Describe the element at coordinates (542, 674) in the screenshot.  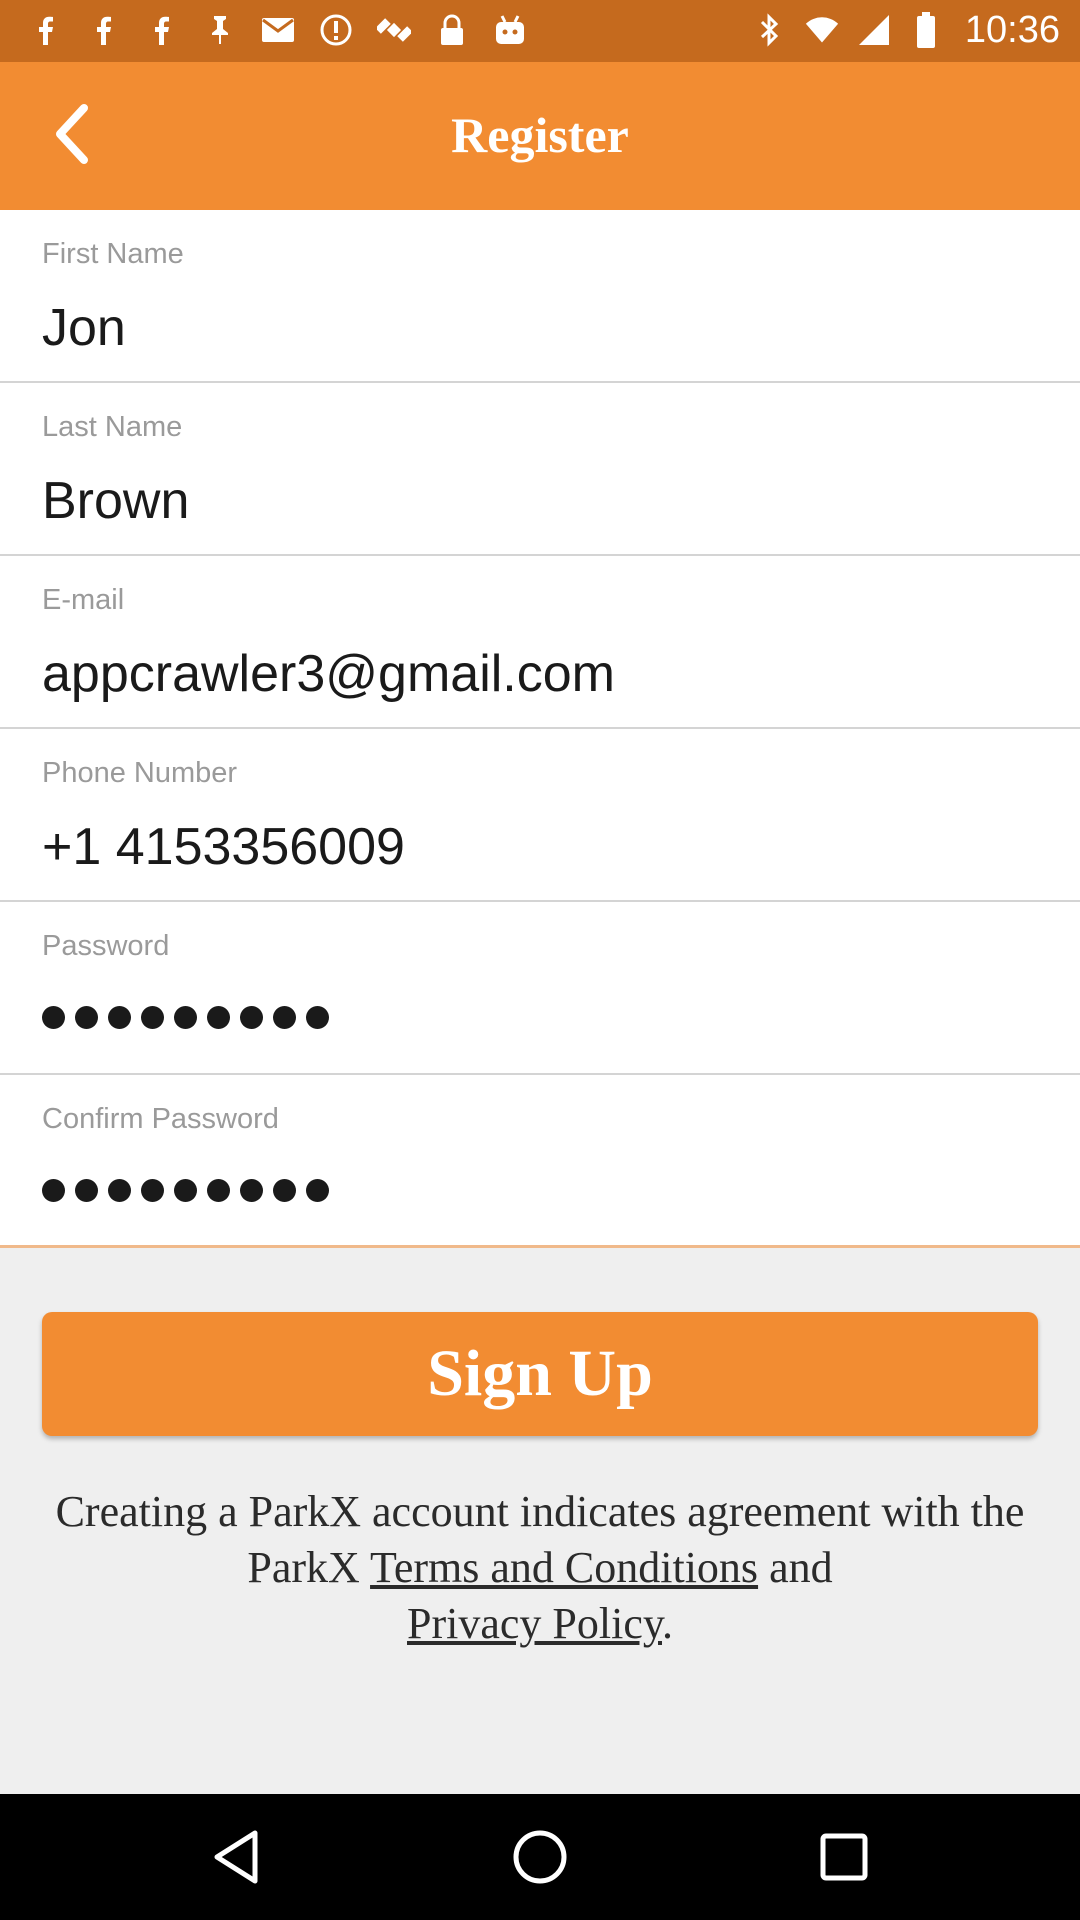
I see `email-input: appcrawler3@gmail.com` at that location.